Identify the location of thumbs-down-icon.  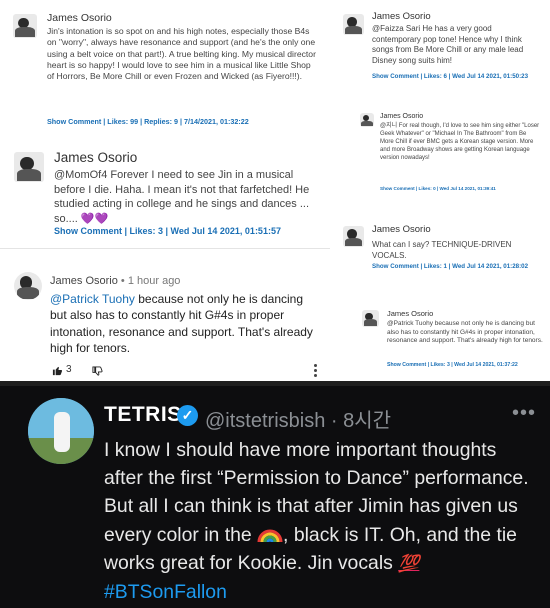
(97, 371).